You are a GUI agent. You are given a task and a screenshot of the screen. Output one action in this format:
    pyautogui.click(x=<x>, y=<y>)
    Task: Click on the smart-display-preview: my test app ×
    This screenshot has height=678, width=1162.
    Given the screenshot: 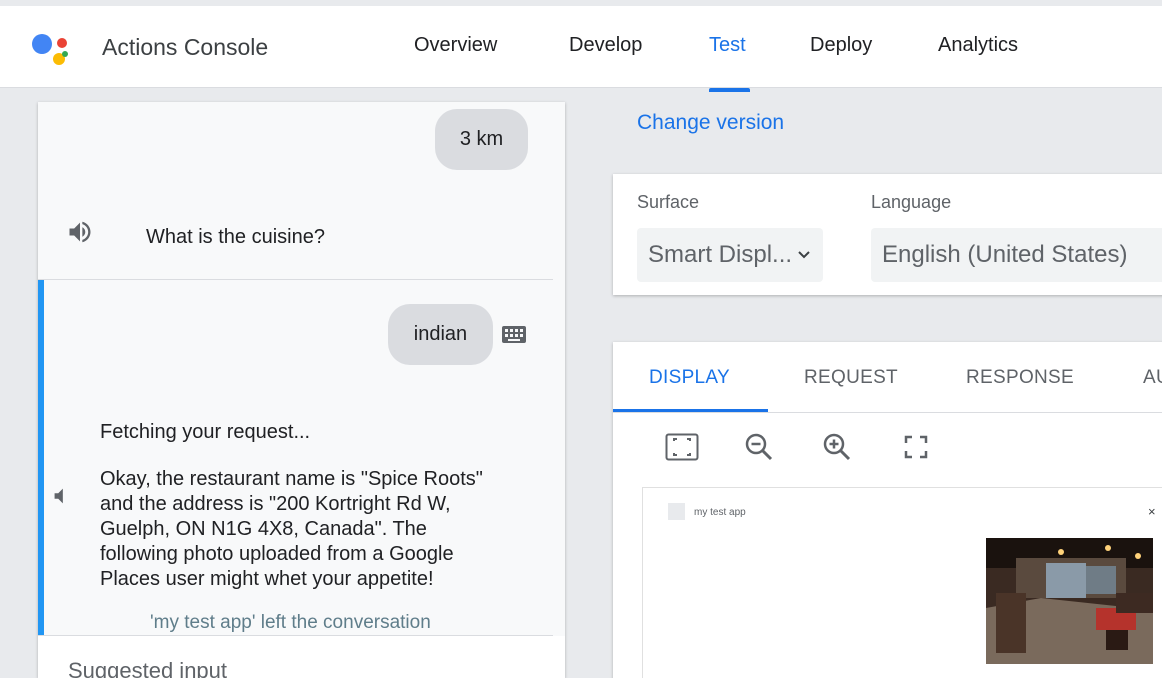 What is the action you would take?
    pyautogui.click(x=902, y=582)
    